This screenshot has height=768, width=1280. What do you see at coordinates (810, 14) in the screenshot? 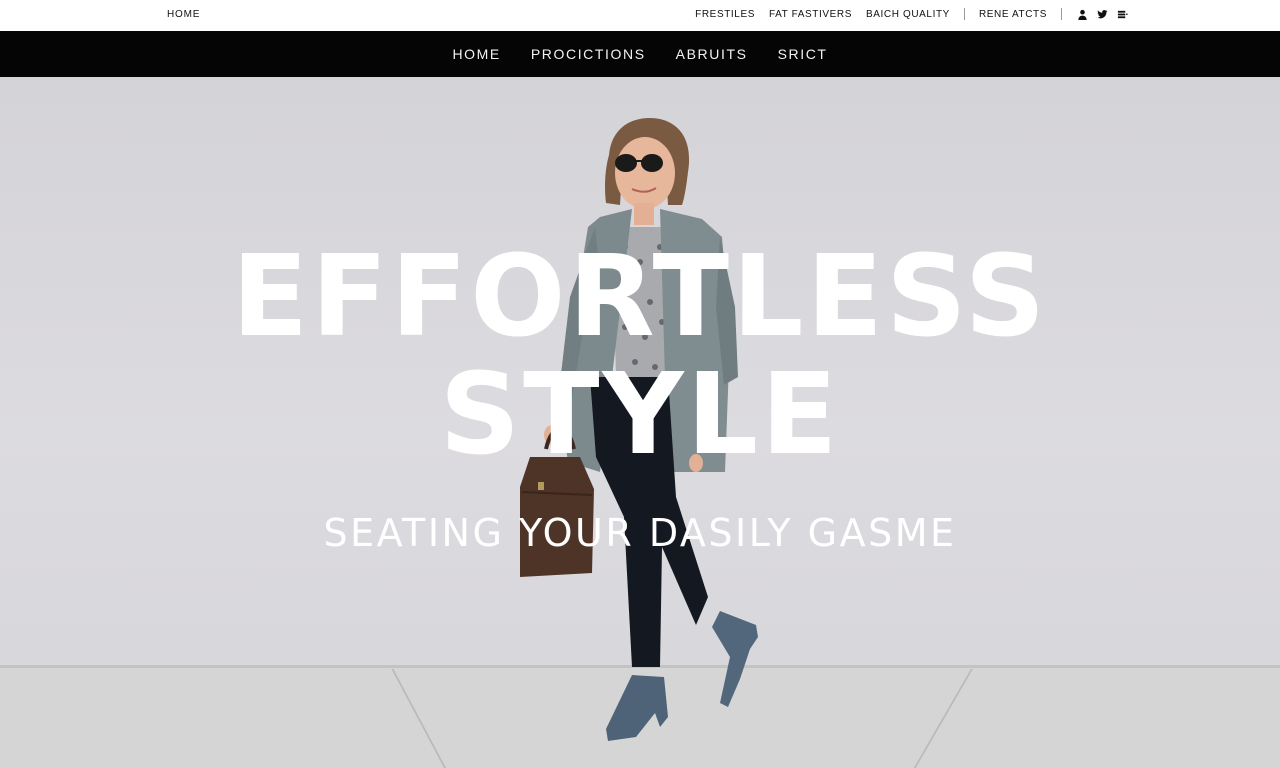
I see `utility-link-fat-fastivers: FAT FASTIVERS` at bounding box center [810, 14].